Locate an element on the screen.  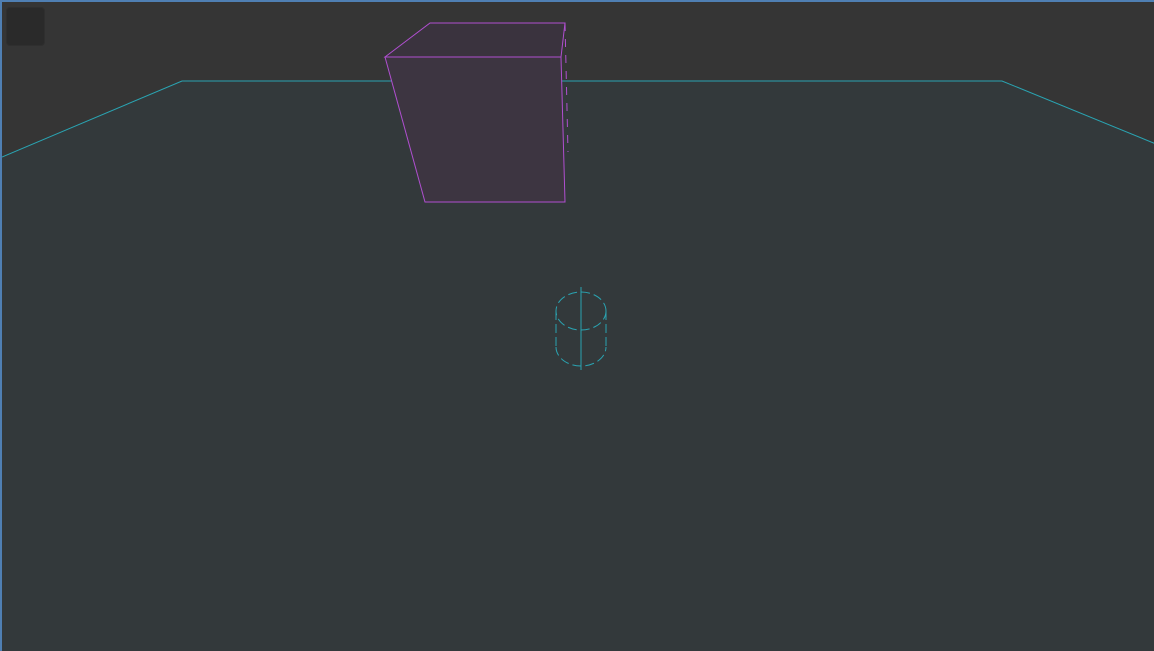
view-menu-button is located at coordinates (25, 26).